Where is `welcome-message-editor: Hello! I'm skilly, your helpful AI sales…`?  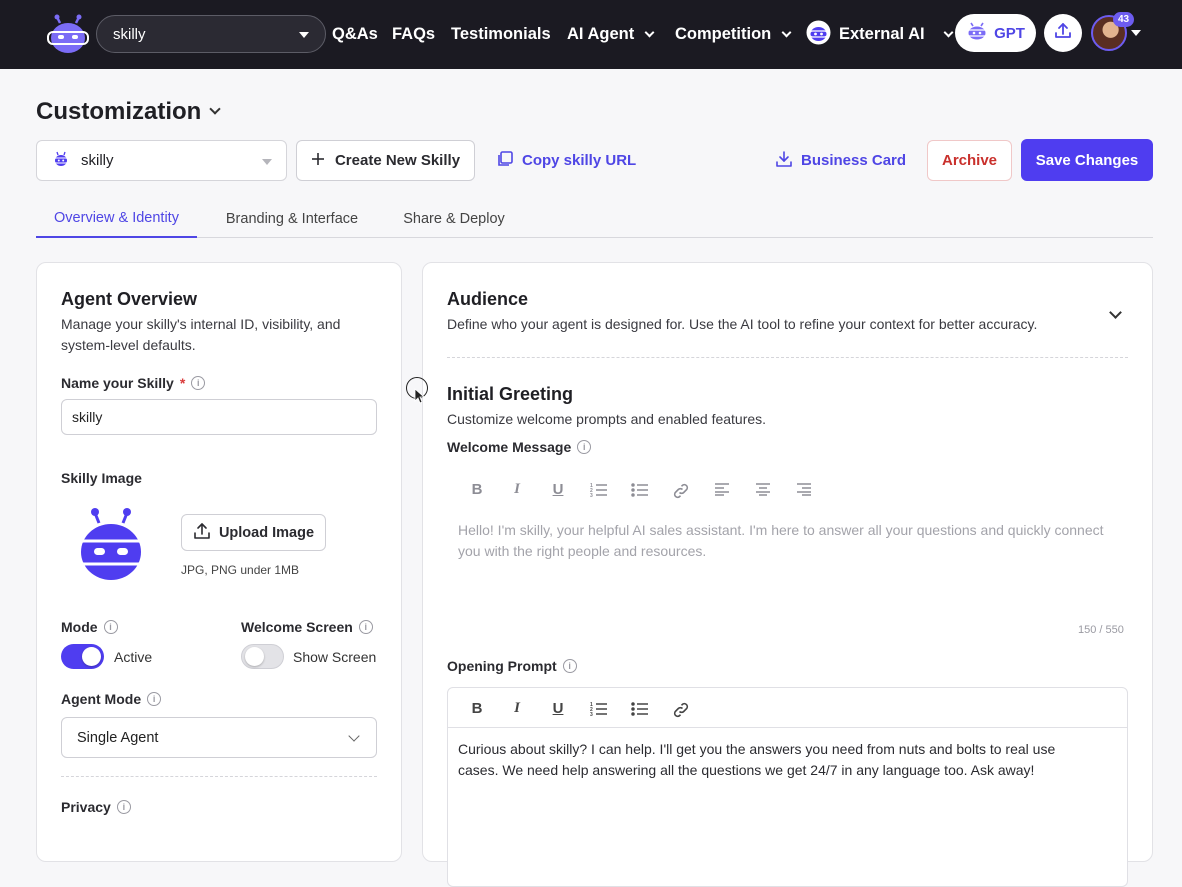 welcome-message-editor: Hello! I'm skilly, your helpful AI sales… is located at coordinates (783, 541).